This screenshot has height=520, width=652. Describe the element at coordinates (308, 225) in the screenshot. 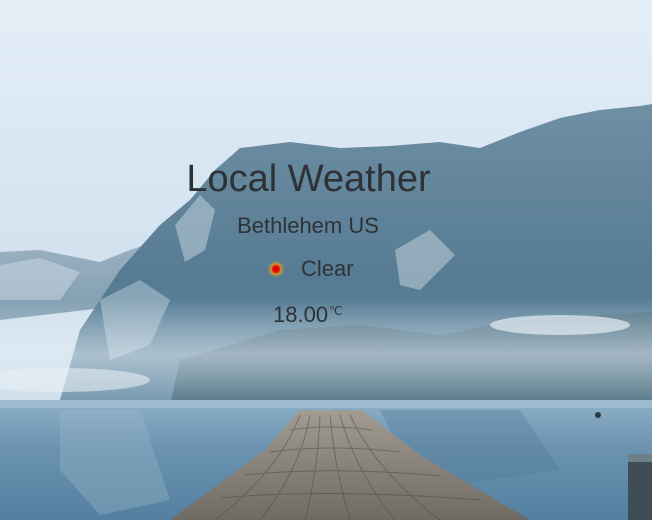

I see `location-label: Bethlehem US` at that location.